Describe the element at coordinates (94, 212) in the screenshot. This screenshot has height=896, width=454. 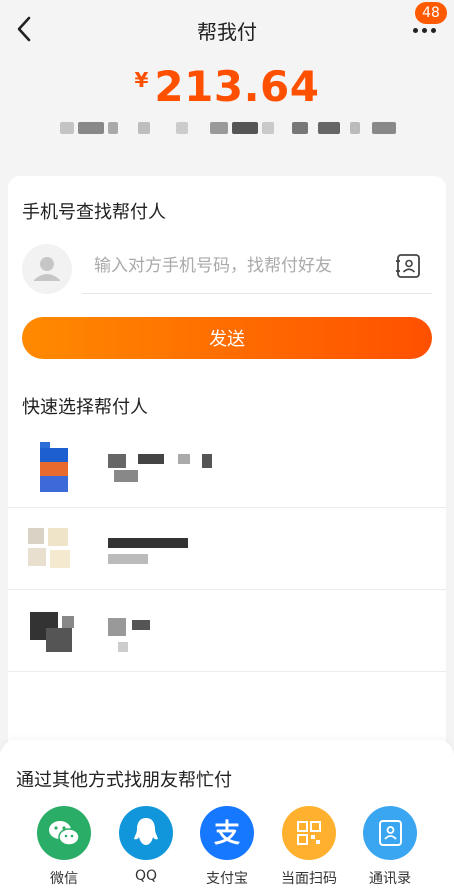
I see `phone-search-title: 手机号查找帮付人` at that location.